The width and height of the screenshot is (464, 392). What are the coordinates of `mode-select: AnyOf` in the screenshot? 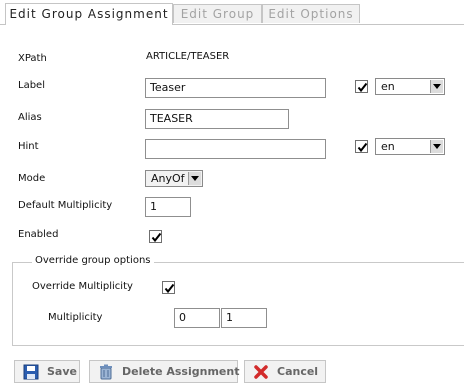 It's located at (174, 178).